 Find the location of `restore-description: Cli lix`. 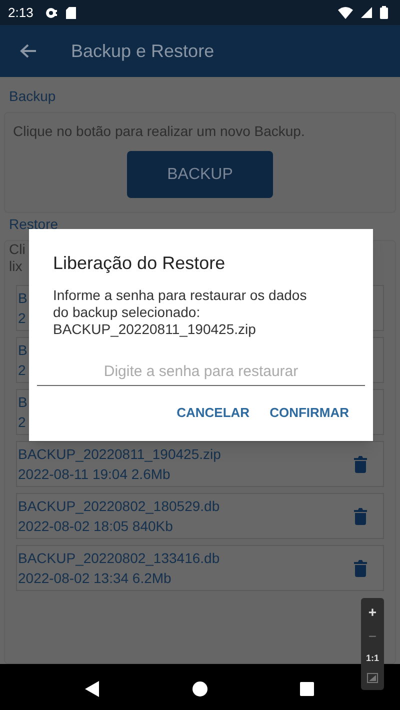

restore-description: Cli lix is located at coordinates (17, 258).